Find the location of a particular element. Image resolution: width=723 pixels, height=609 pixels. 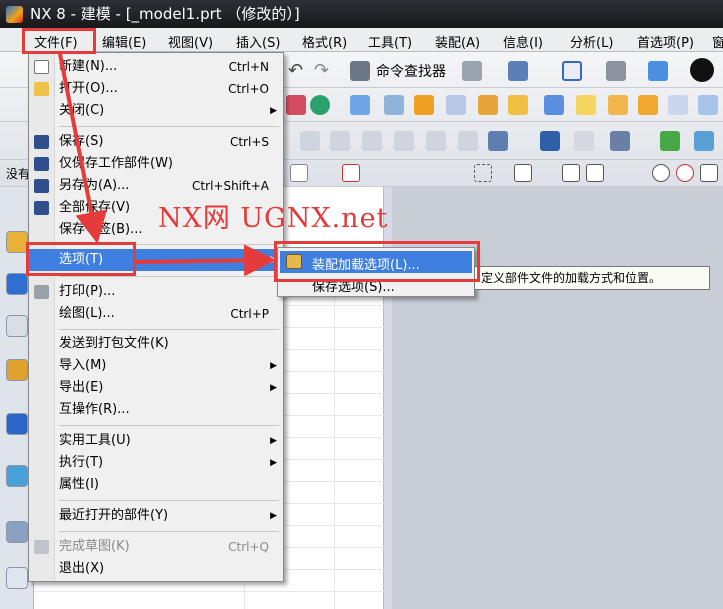

fit-view-icon is located at coordinates (572, 71).